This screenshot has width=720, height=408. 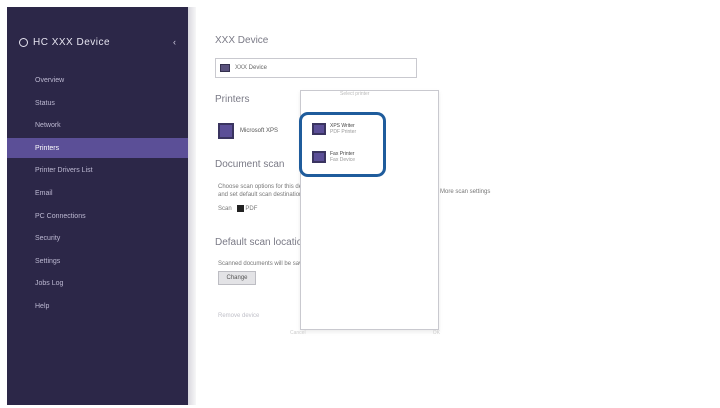 What do you see at coordinates (298, 333) in the screenshot?
I see `popup-cancel: Cancel` at bounding box center [298, 333].